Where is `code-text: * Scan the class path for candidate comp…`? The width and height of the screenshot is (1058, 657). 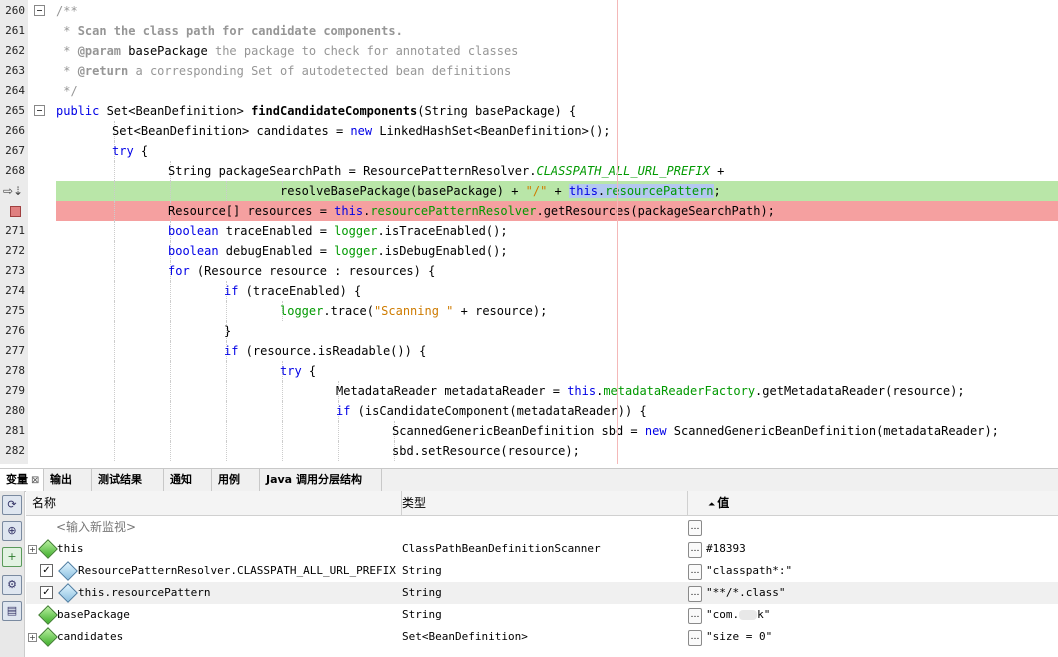
code-text: * Scan the class path for candidate comp… is located at coordinates (229, 31).